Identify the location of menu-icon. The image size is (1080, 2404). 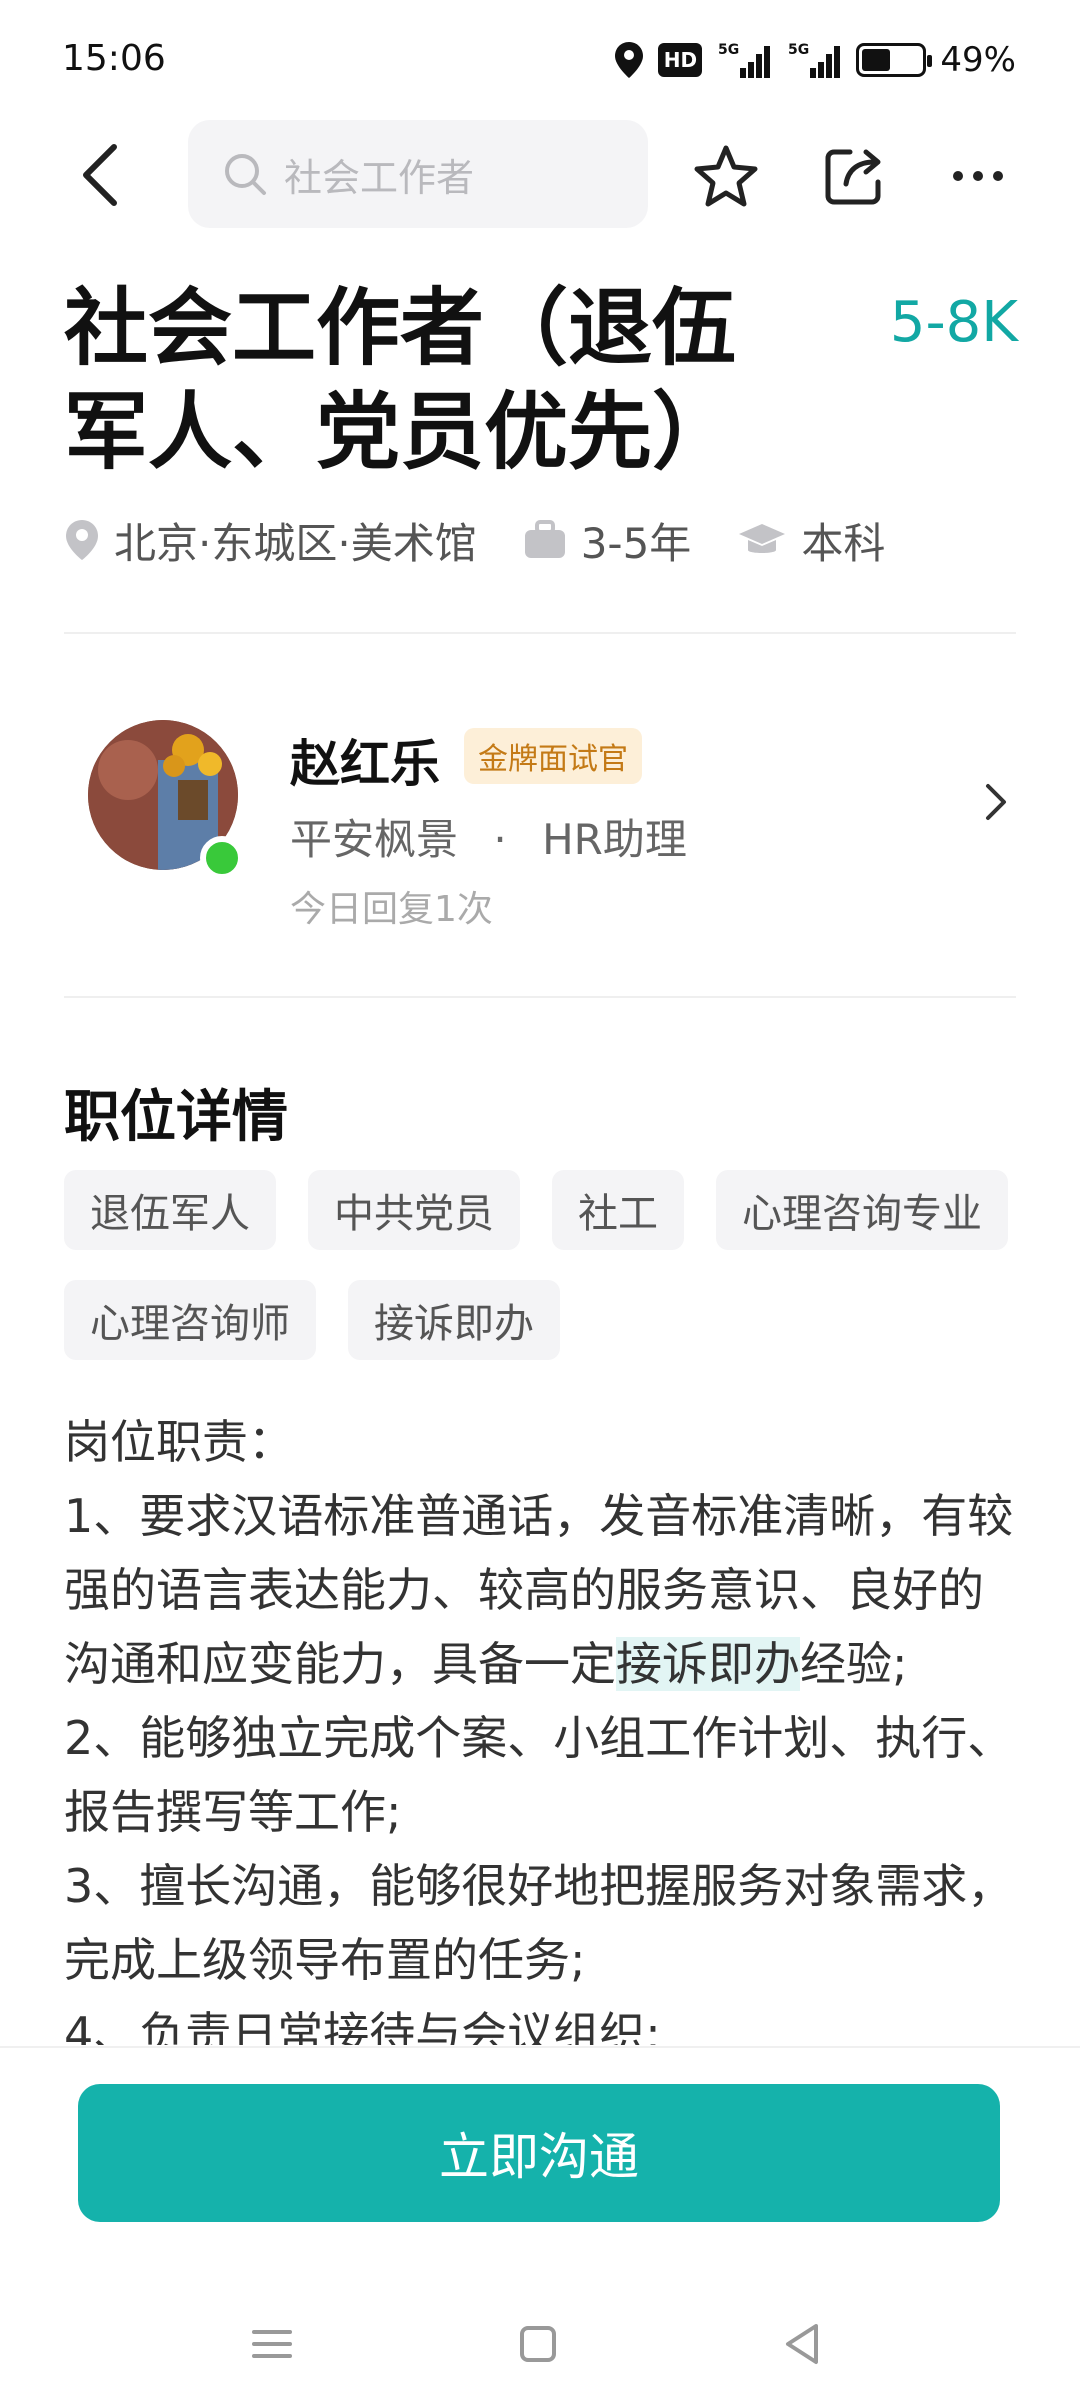
(272, 2344).